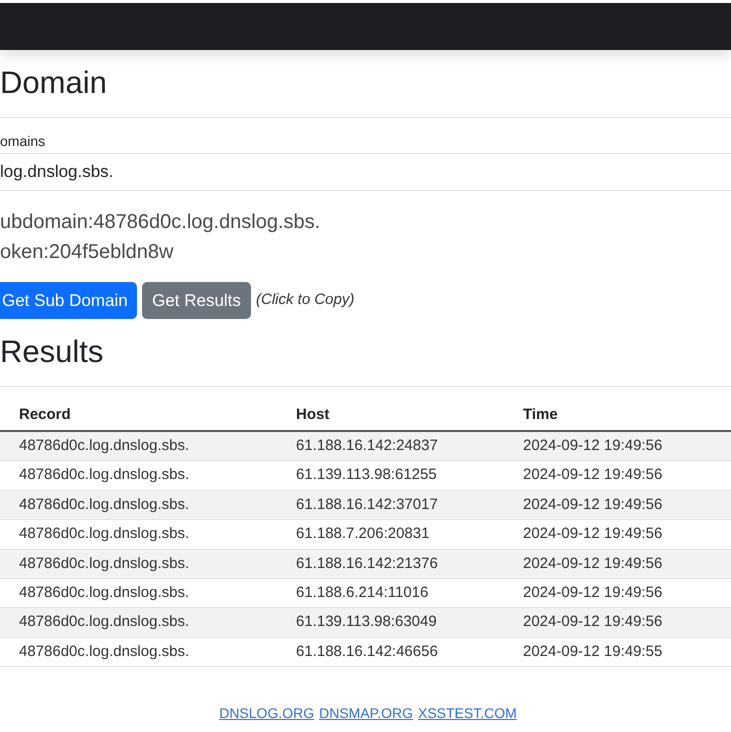  Describe the element at coordinates (367, 652) in the screenshot. I see `table-cell-text: 61.188.16.142:46656` at that location.